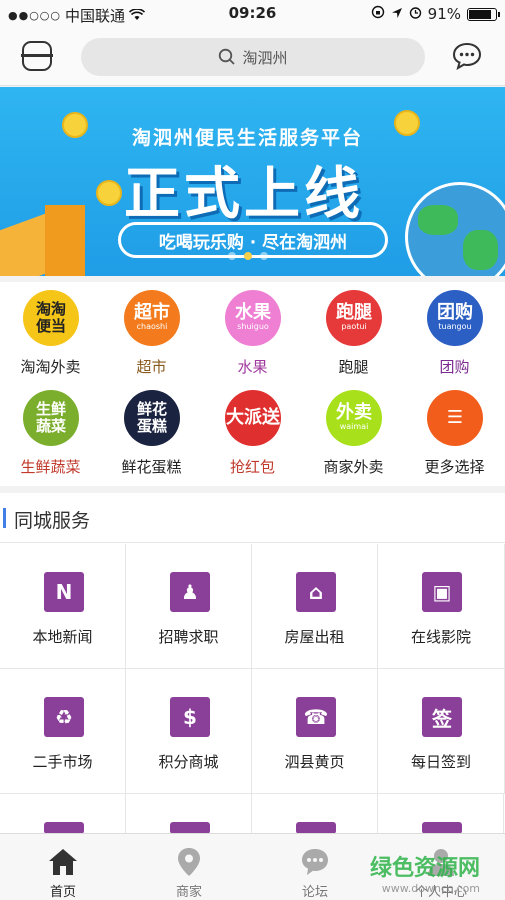 The width and height of the screenshot is (505, 900). I want to click on tab-merchants: 商家, so click(189, 867).